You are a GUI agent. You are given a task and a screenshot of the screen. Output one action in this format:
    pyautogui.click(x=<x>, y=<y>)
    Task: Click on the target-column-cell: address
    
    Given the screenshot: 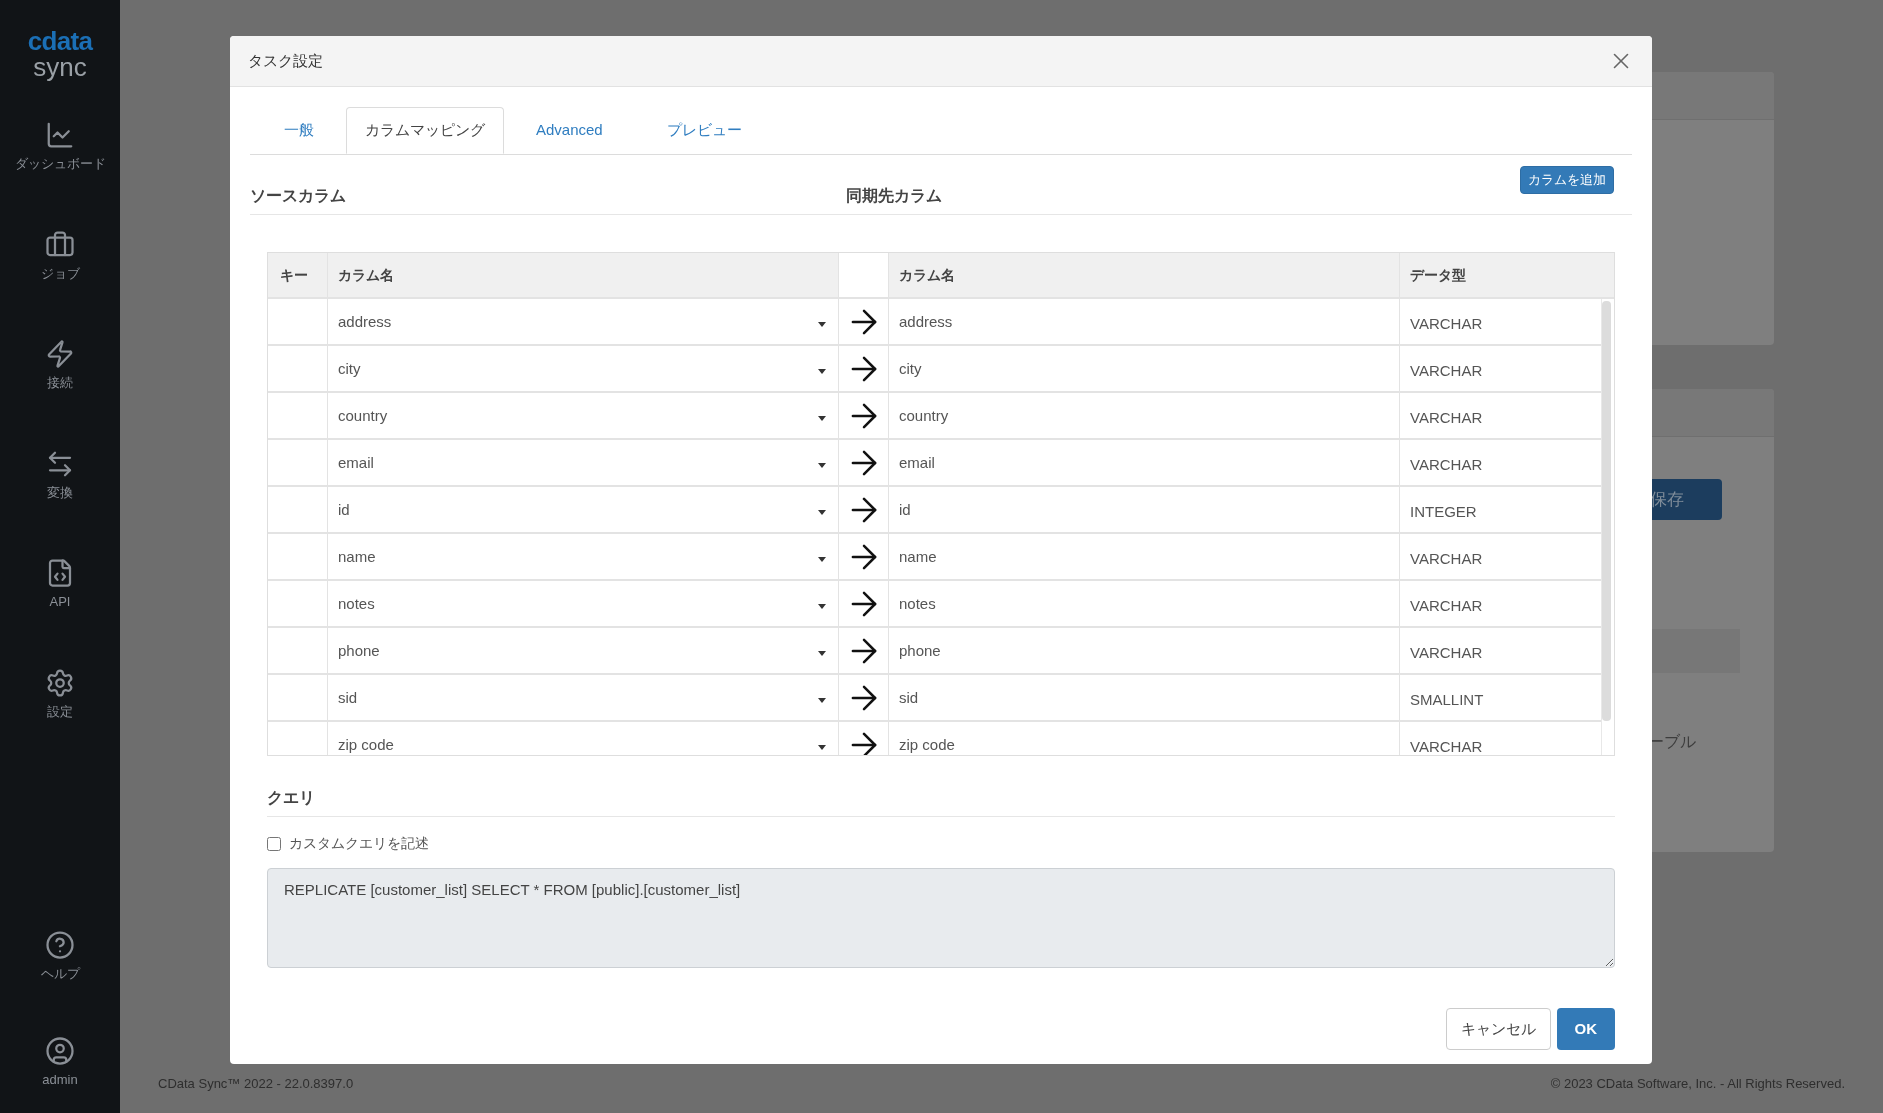 What is the action you would take?
    pyautogui.click(x=1144, y=321)
    